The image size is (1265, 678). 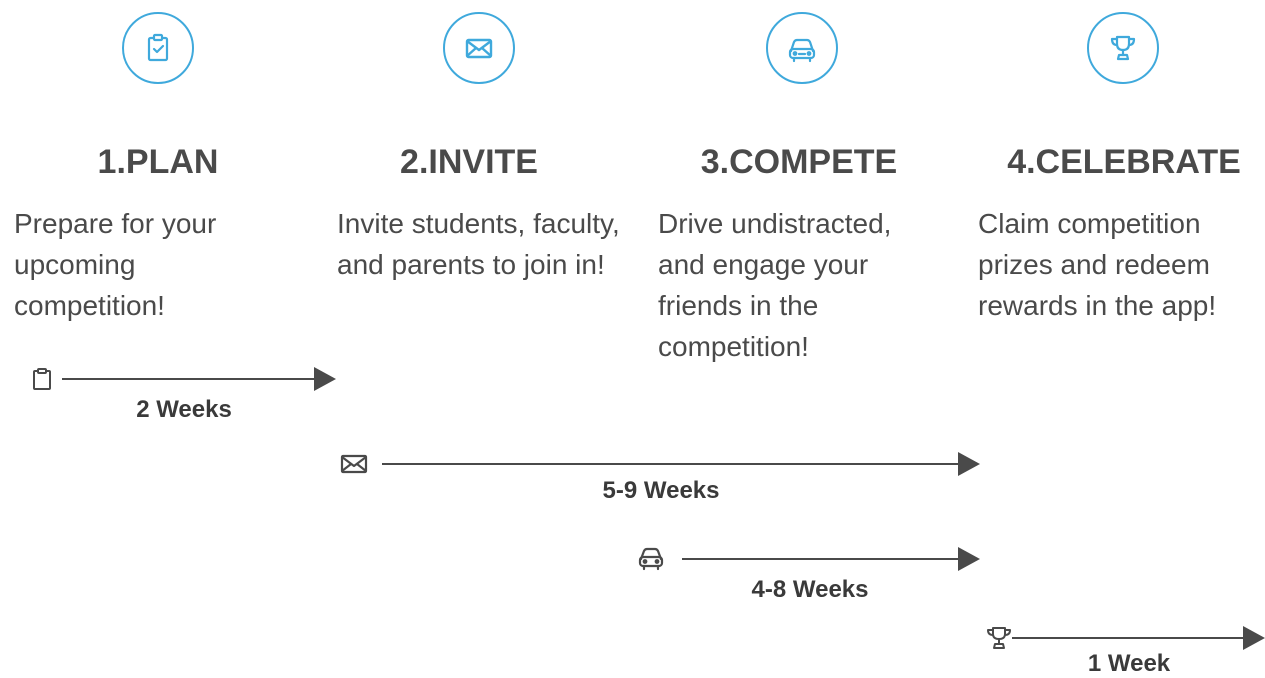 What do you see at coordinates (1129, 663) in the screenshot?
I see `timeline-label-celebrate: 1 Week` at bounding box center [1129, 663].